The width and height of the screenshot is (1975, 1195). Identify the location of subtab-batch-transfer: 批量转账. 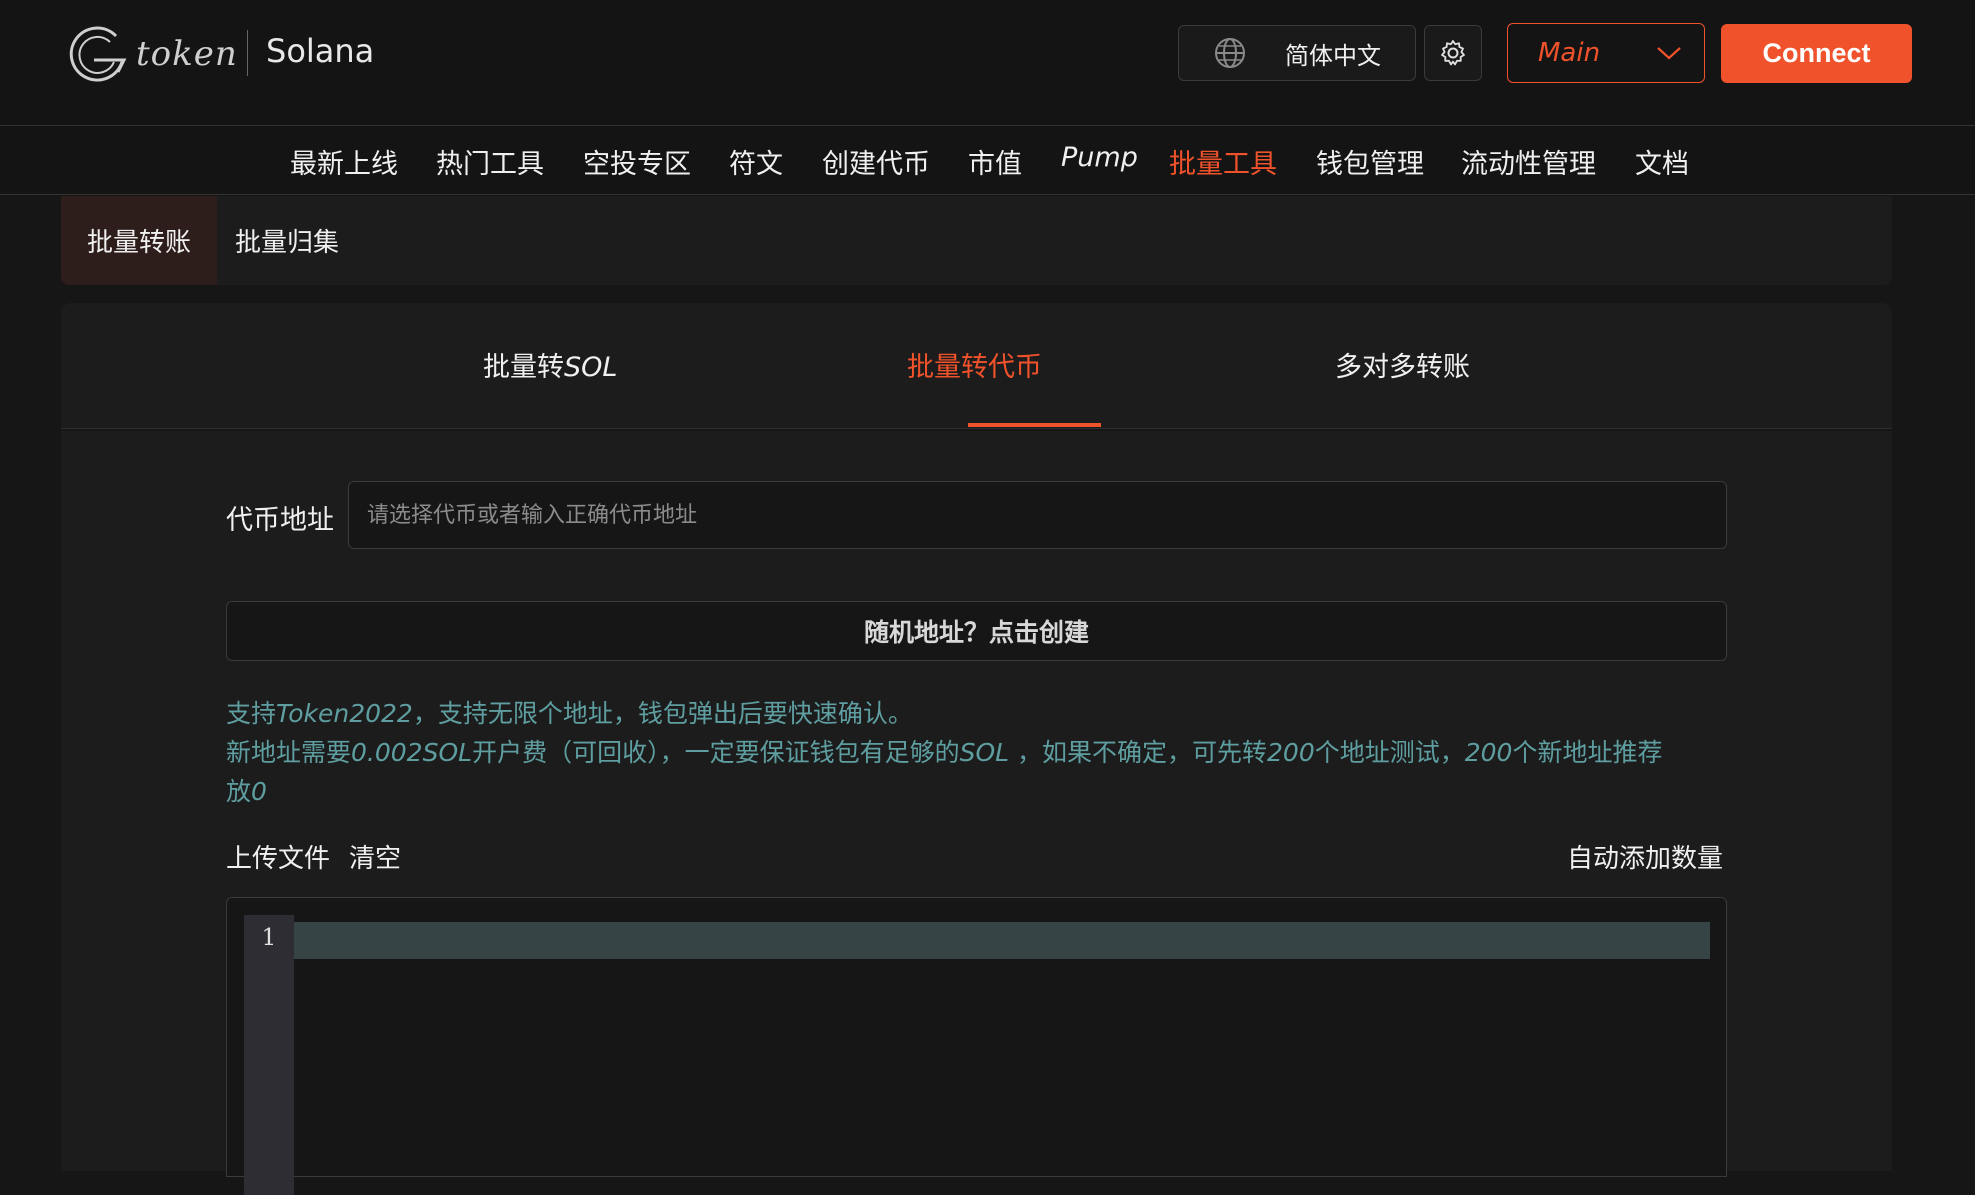
(139, 240).